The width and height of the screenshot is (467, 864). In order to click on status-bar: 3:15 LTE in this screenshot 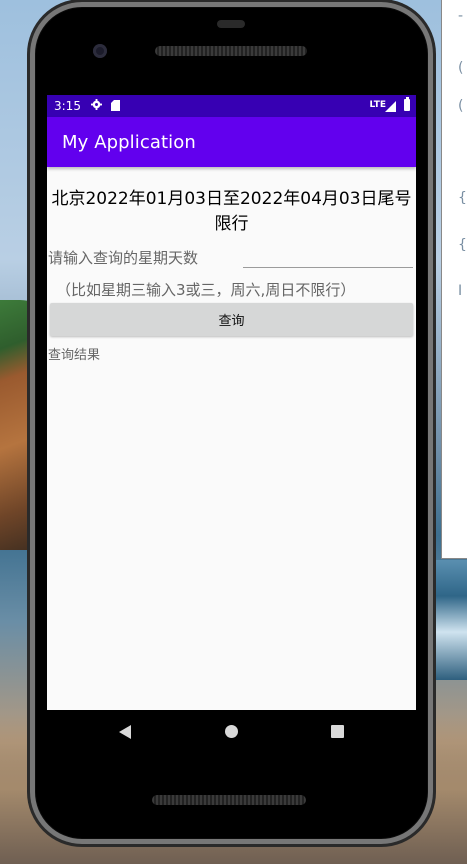, I will do `click(231, 106)`.